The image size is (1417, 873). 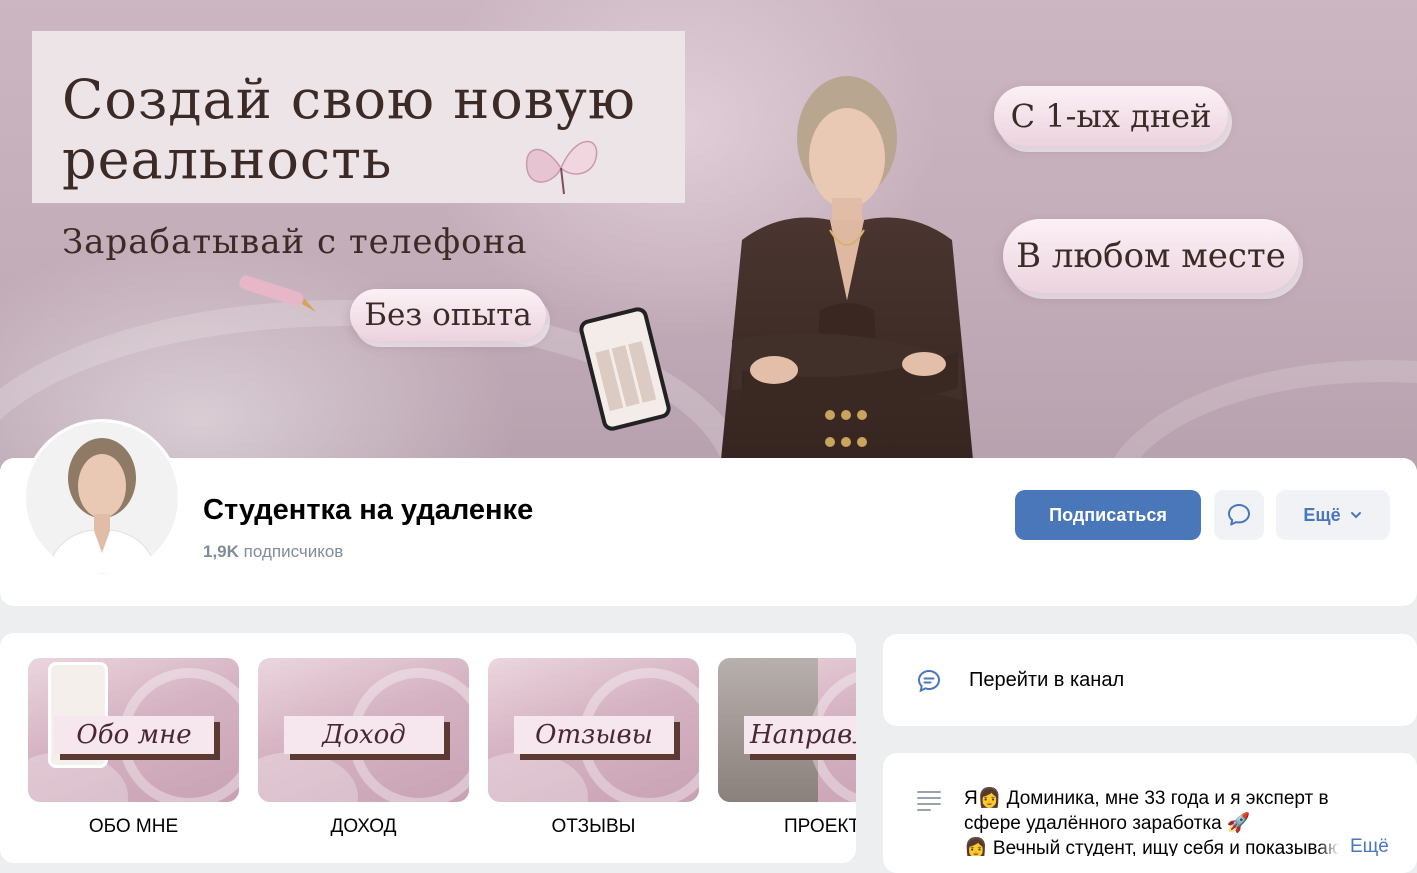 I want to click on message-bubble-icon, so click(x=1239, y=515).